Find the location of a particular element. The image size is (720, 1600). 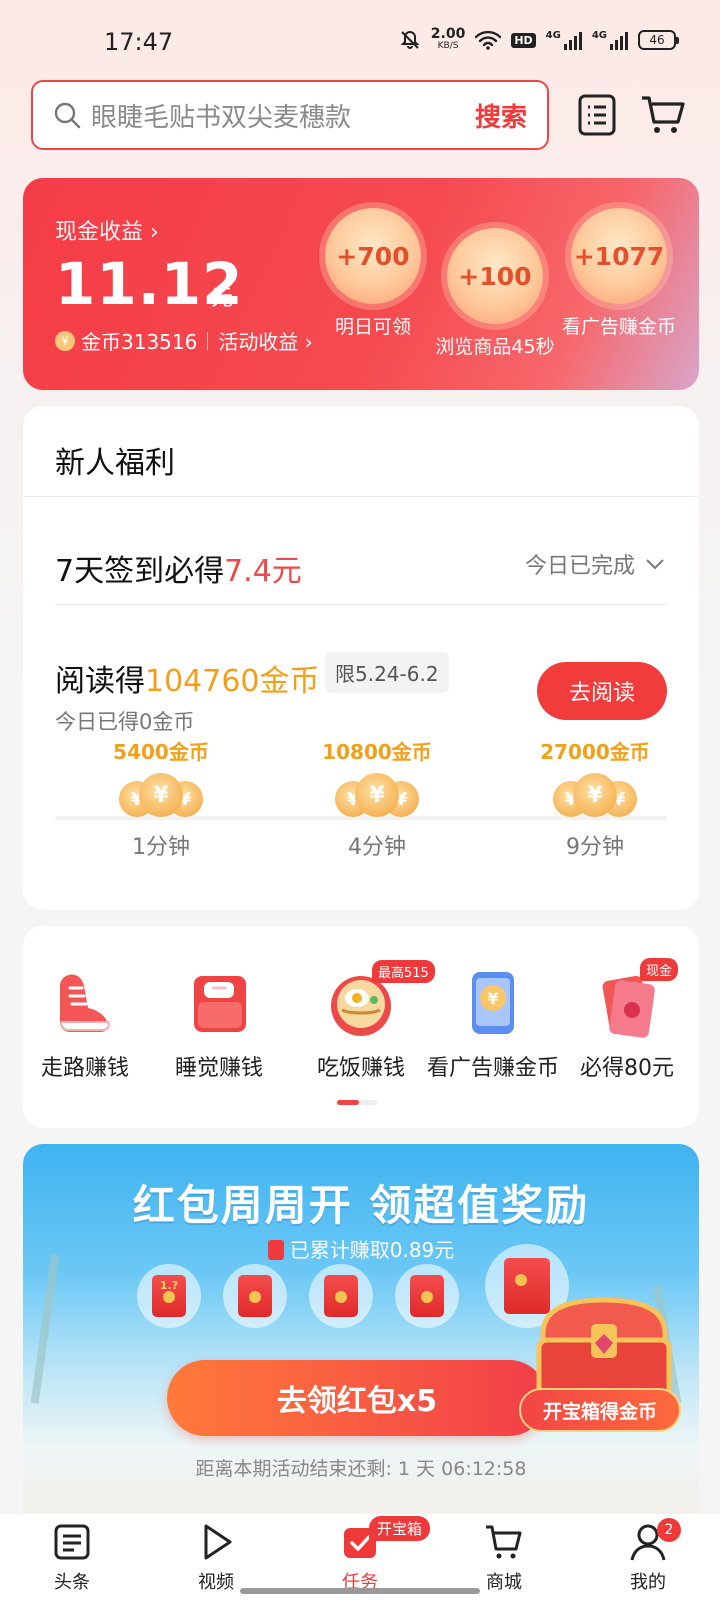

task-ad: ¥ 看广告赚金币 is located at coordinates (493, 1024).